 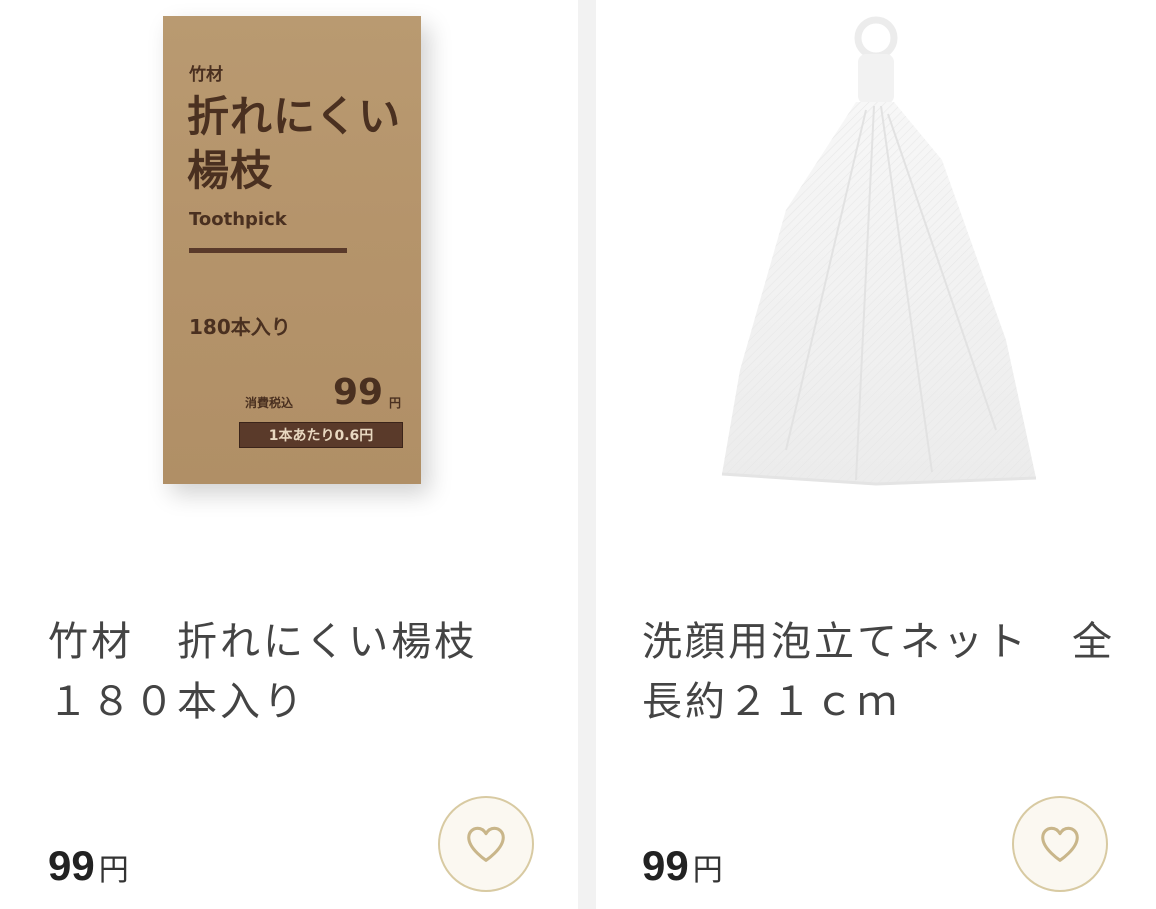 What do you see at coordinates (294, 143) in the screenshot?
I see `box-title: 折れにくい楊枝` at bounding box center [294, 143].